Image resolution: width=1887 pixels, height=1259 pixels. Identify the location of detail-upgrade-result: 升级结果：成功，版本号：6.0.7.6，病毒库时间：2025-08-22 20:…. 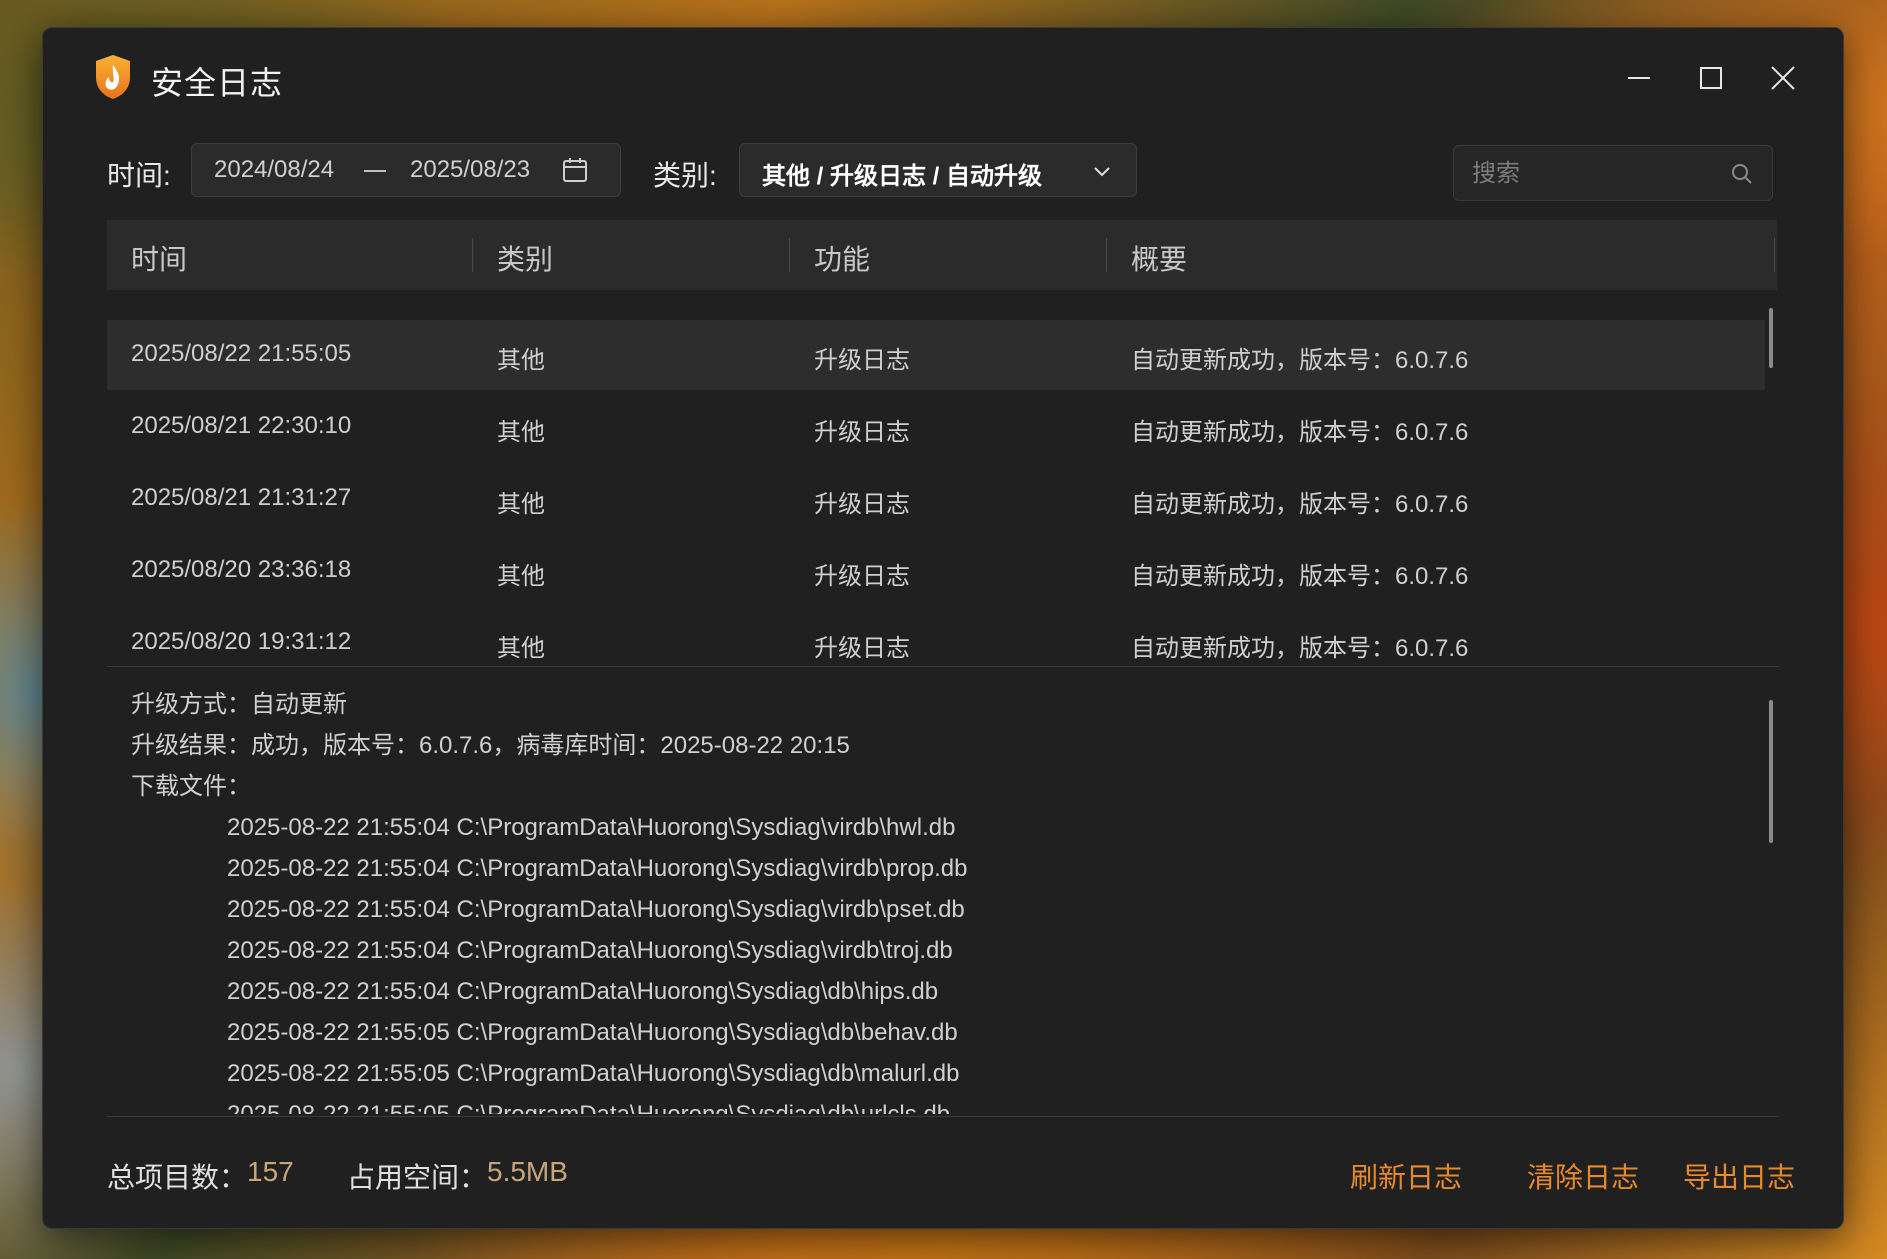
(490, 745).